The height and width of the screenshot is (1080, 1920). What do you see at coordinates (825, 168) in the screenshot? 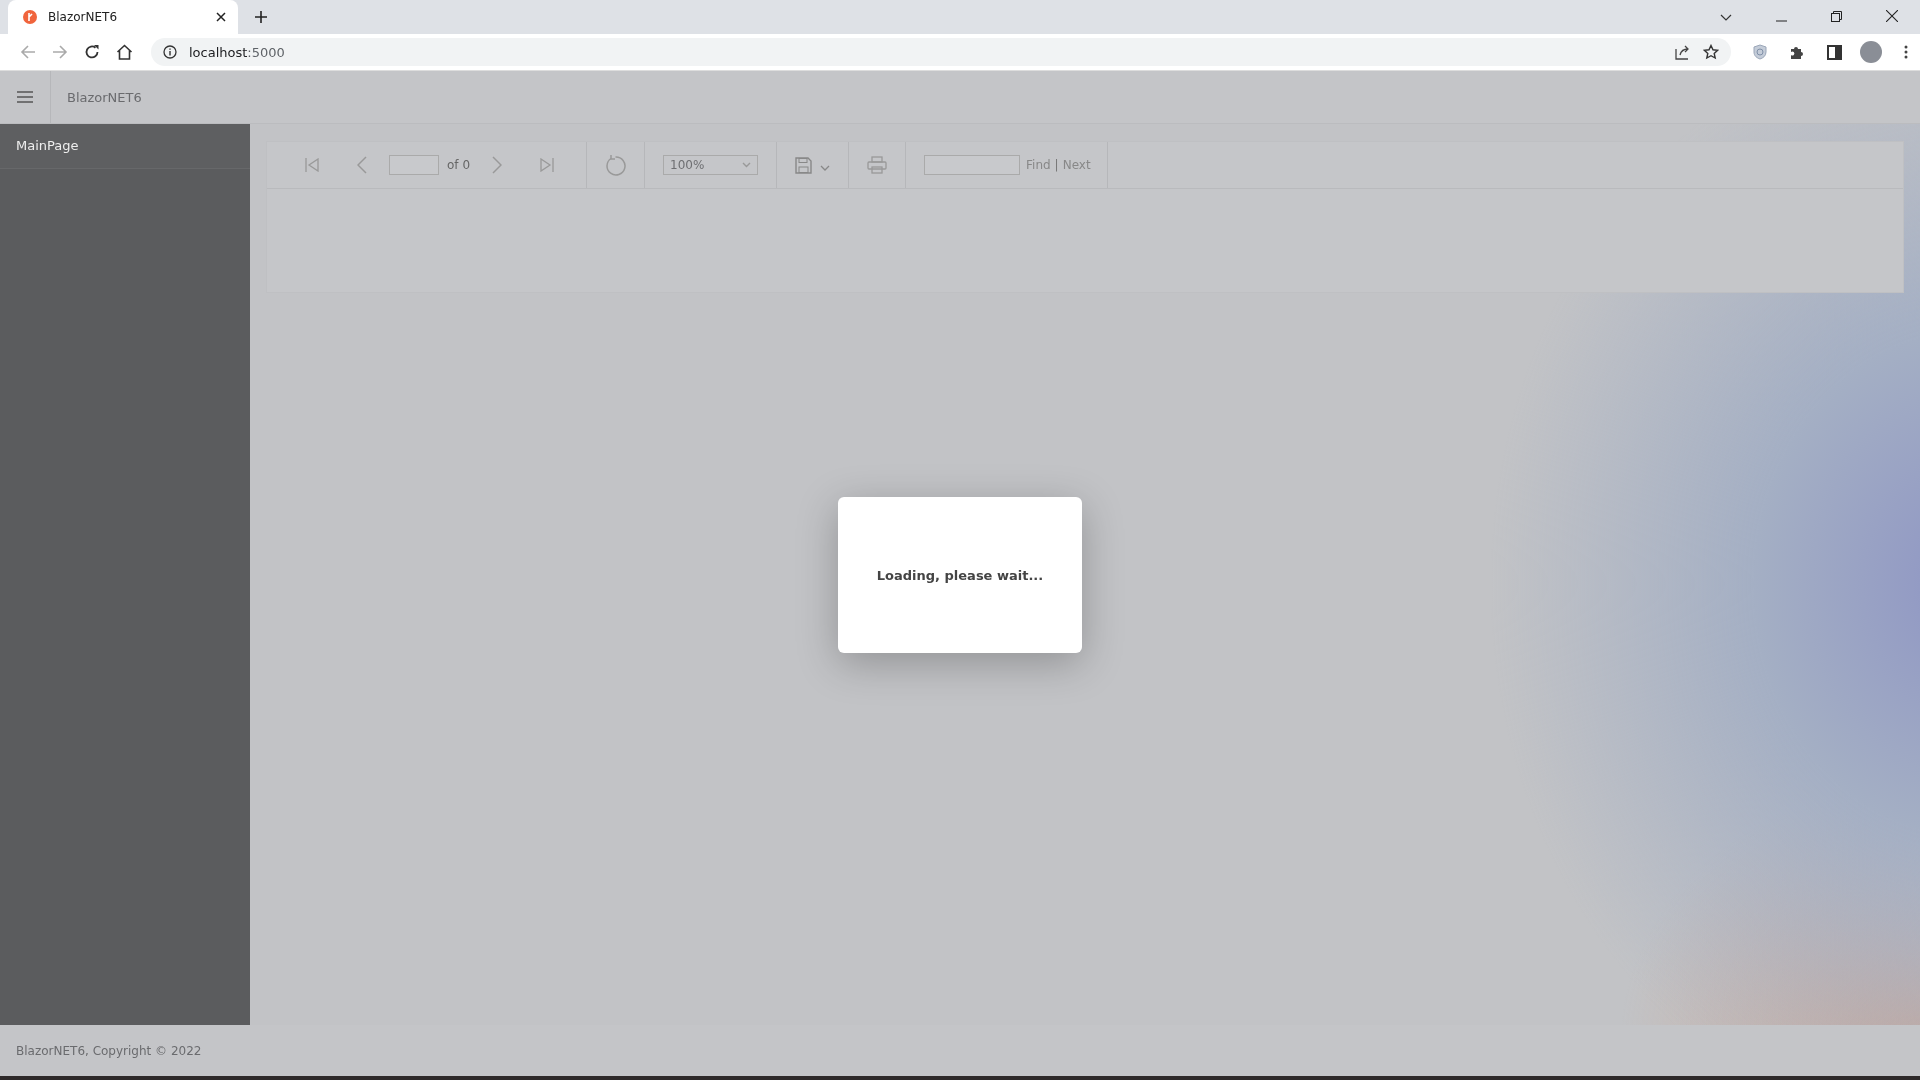
I see `caret-icon` at bounding box center [825, 168].